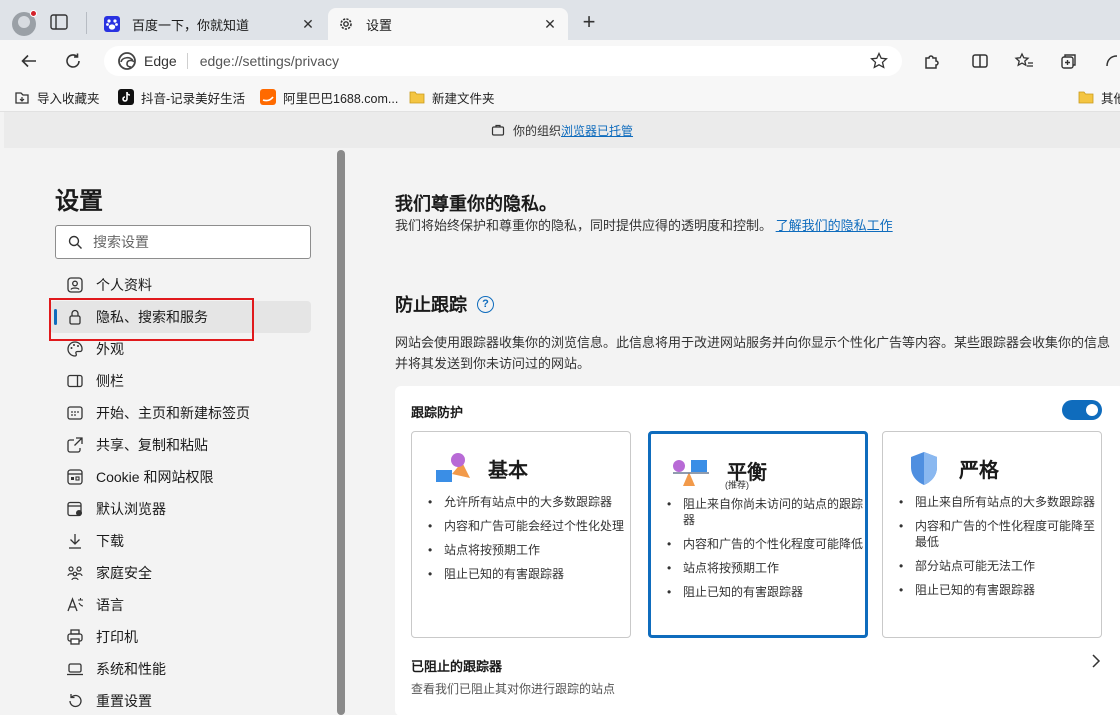 Image resolution: width=1120 pixels, height=715 pixels. What do you see at coordinates (448, 24) in the screenshot?
I see `tab-settings: 设置 ✕` at bounding box center [448, 24].